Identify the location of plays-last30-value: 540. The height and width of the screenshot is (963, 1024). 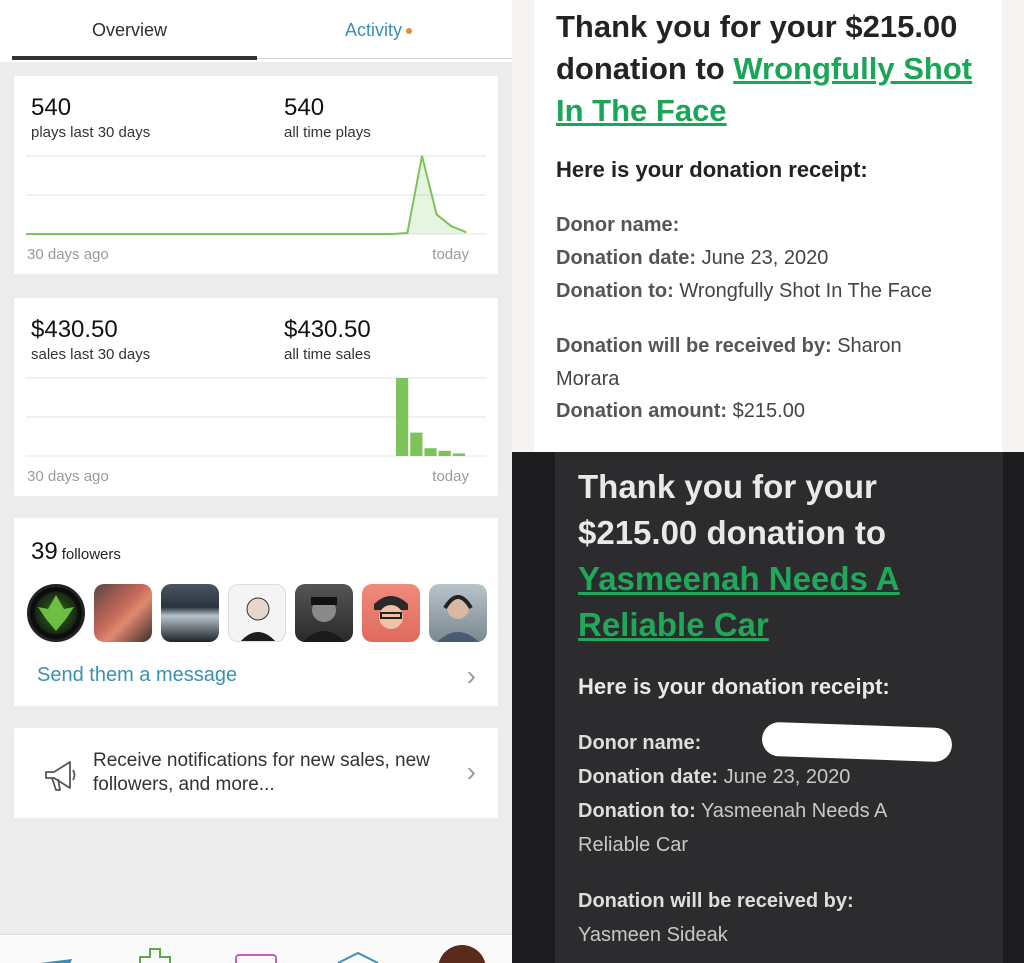
(51, 107).